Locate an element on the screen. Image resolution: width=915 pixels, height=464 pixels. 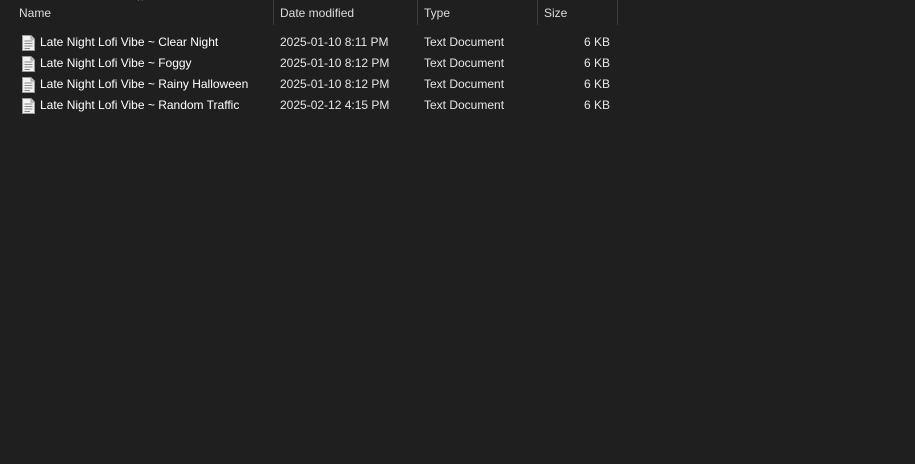
column-header-name: Name is located at coordinates (143, 13).